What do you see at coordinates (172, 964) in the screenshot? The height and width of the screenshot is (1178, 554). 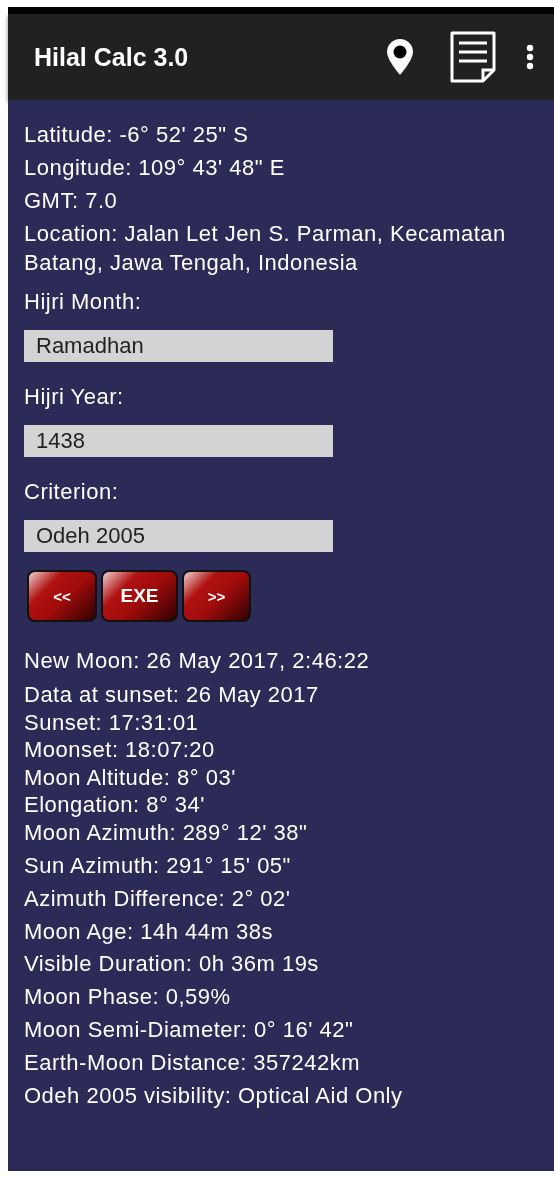 I see `result-text: Visible Duration: 0h 36m 19s` at bounding box center [172, 964].